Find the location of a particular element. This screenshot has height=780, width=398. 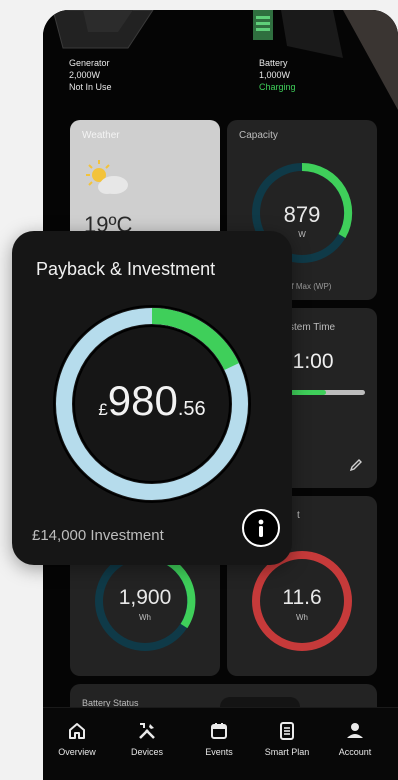

home-icon is located at coordinates (77, 731).